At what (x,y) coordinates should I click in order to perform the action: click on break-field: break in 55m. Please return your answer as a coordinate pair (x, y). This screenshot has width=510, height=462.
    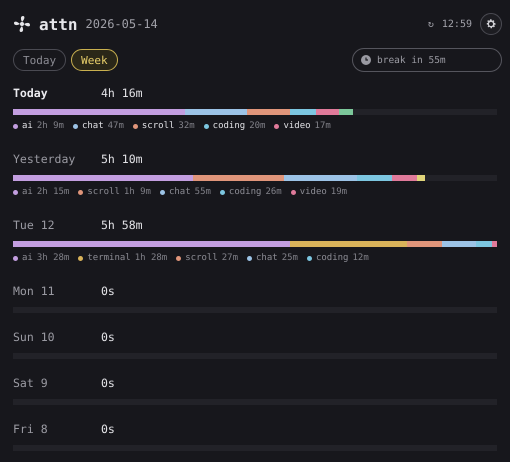
    Looking at the image, I should click on (427, 60).